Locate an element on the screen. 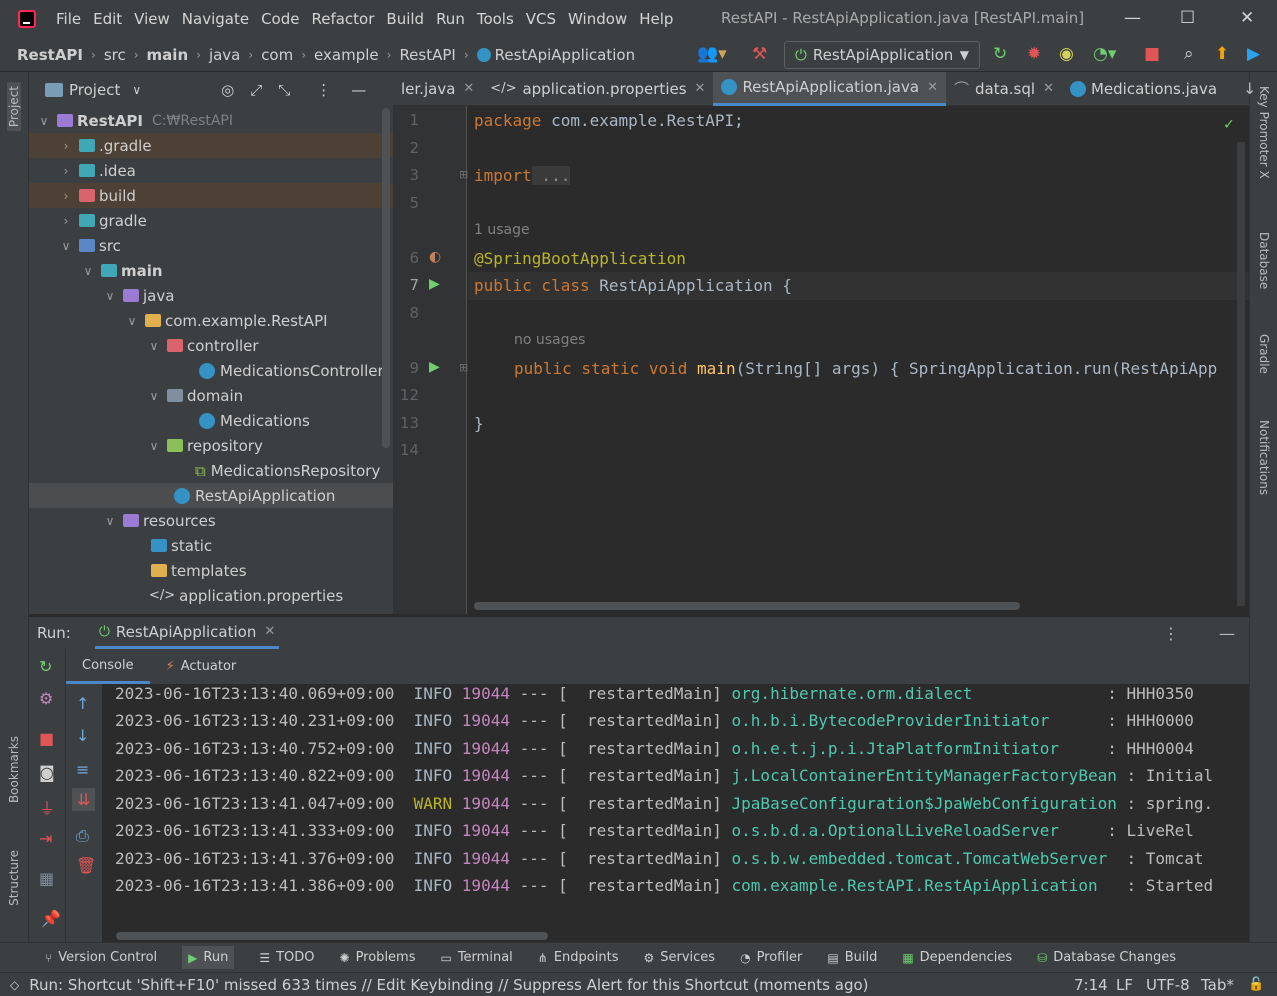  tab-todo: ☰ TODO is located at coordinates (286, 957).